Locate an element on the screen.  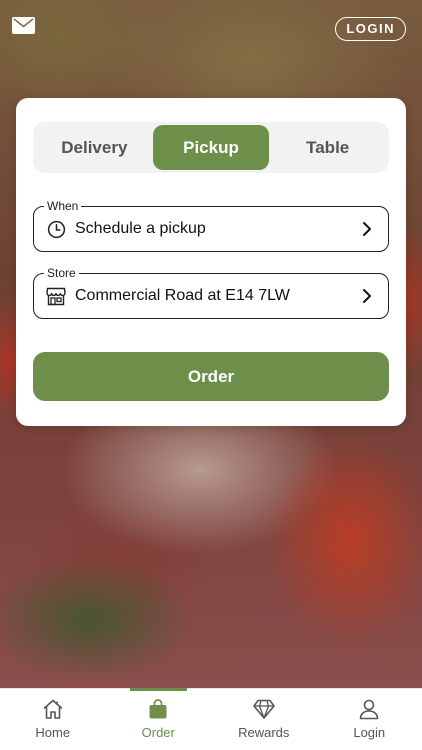
mail-button is located at coordinates (23, 28).